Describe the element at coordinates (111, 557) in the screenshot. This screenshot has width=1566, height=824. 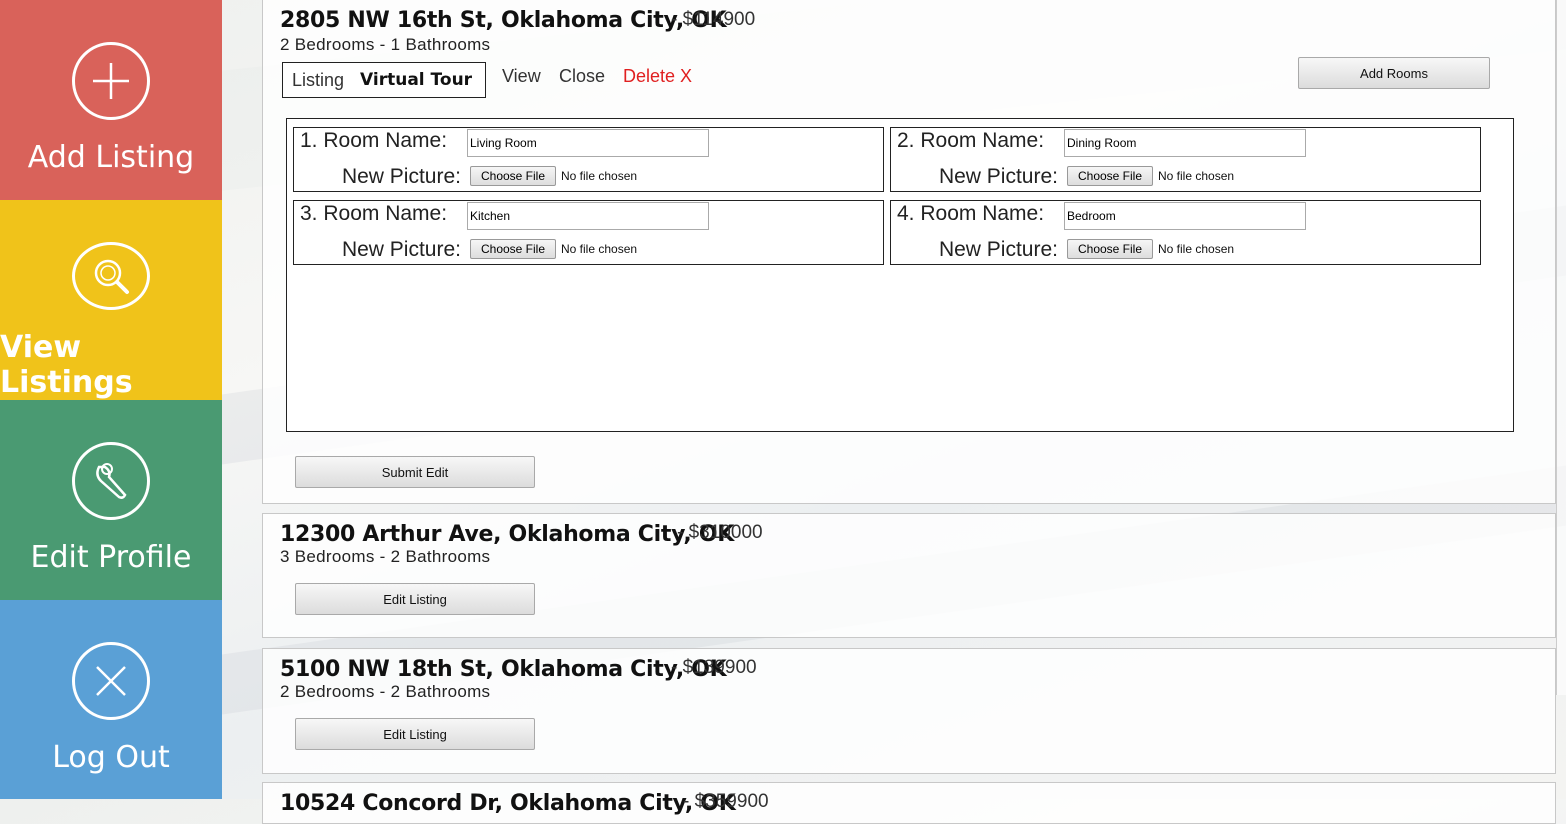
I see `sidebar-item-label: Edit Profile` at that location.